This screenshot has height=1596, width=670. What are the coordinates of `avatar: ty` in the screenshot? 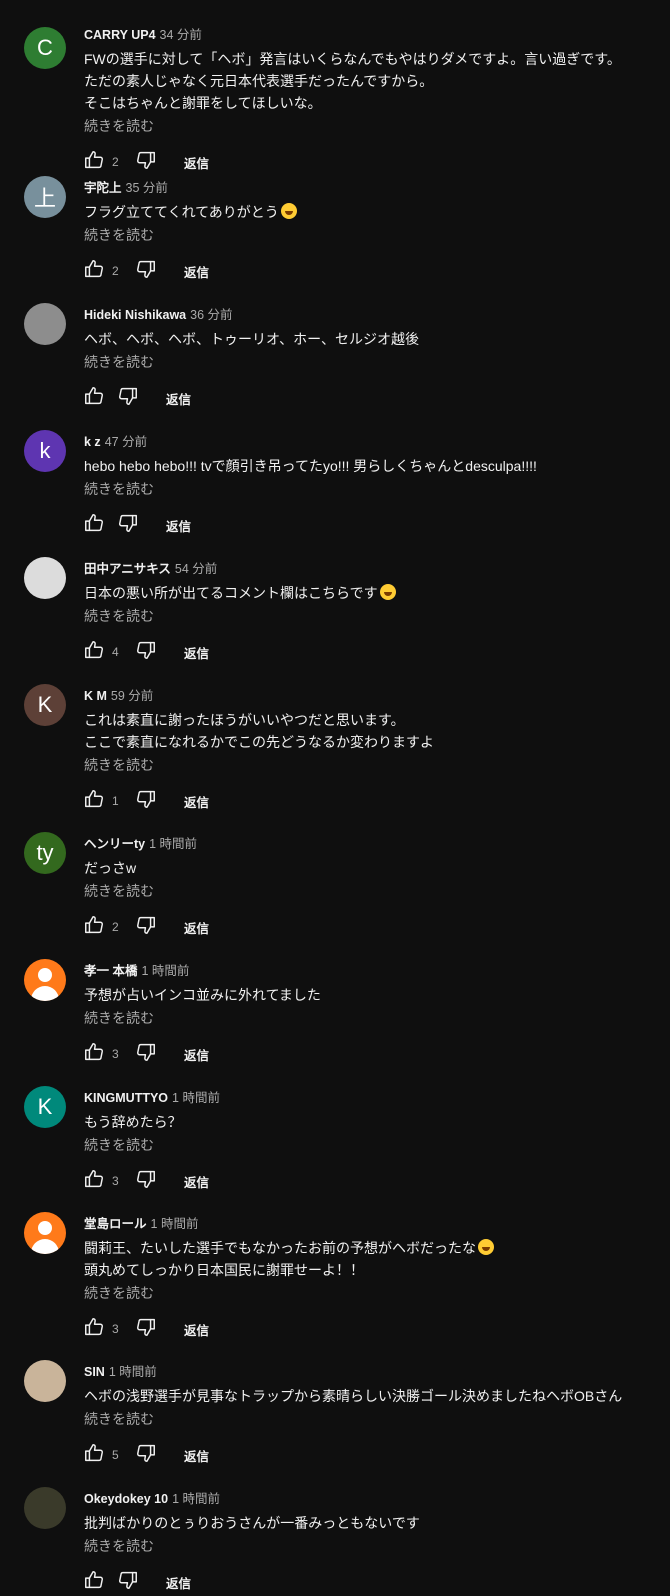 It's located at (45, 853).